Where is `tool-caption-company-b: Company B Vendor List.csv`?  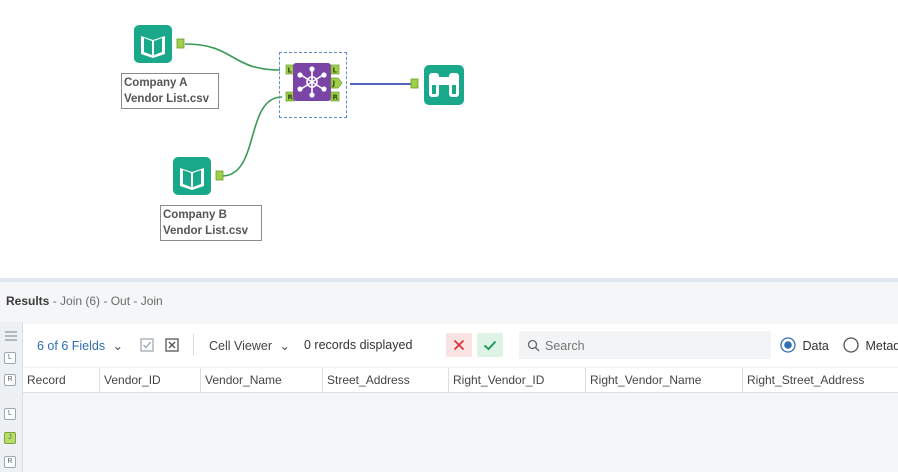 tool-caption-company-b: Company B Vendor List.csv is located at coordinates (211, 223).